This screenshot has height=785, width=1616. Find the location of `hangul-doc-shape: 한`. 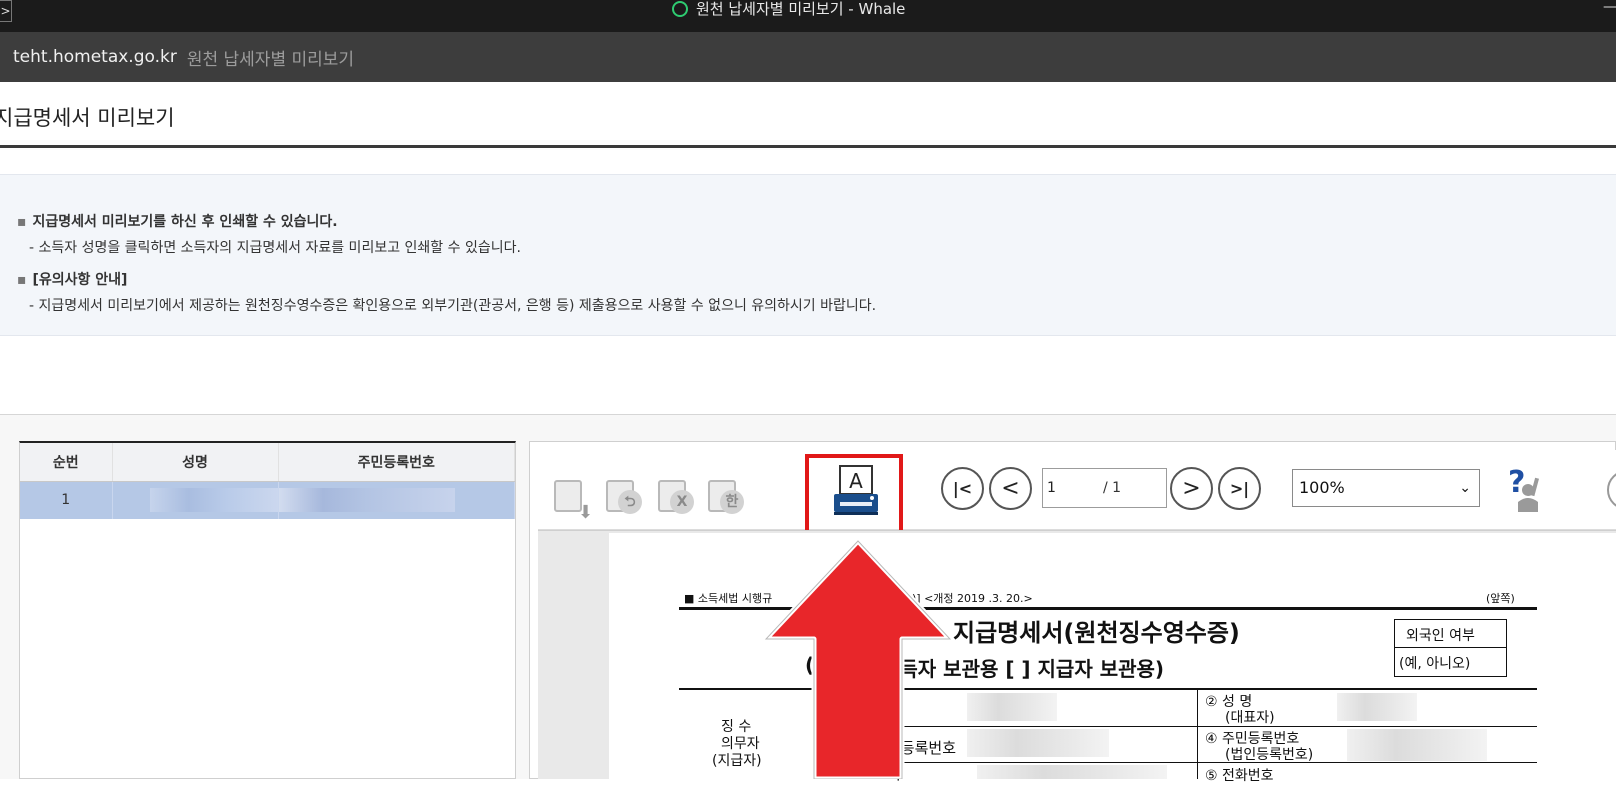

hangul-doc-shape: 한 is located at coordinates (726, 497).